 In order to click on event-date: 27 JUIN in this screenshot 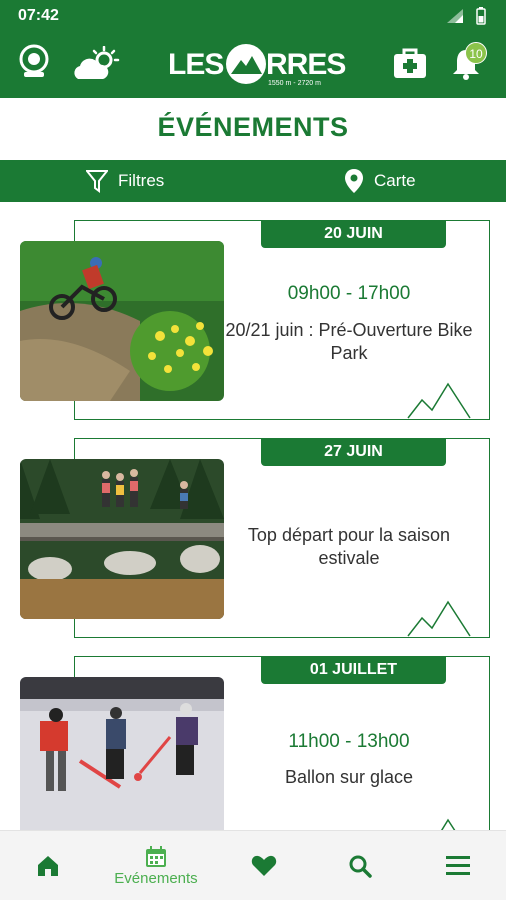, I will do `click(353, 452)`.